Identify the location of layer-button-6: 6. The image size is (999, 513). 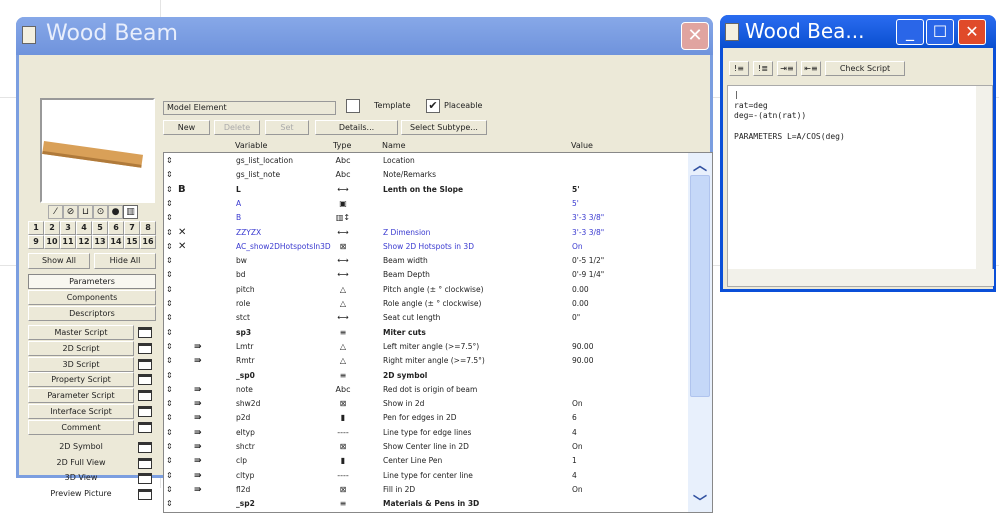
(116, 228).